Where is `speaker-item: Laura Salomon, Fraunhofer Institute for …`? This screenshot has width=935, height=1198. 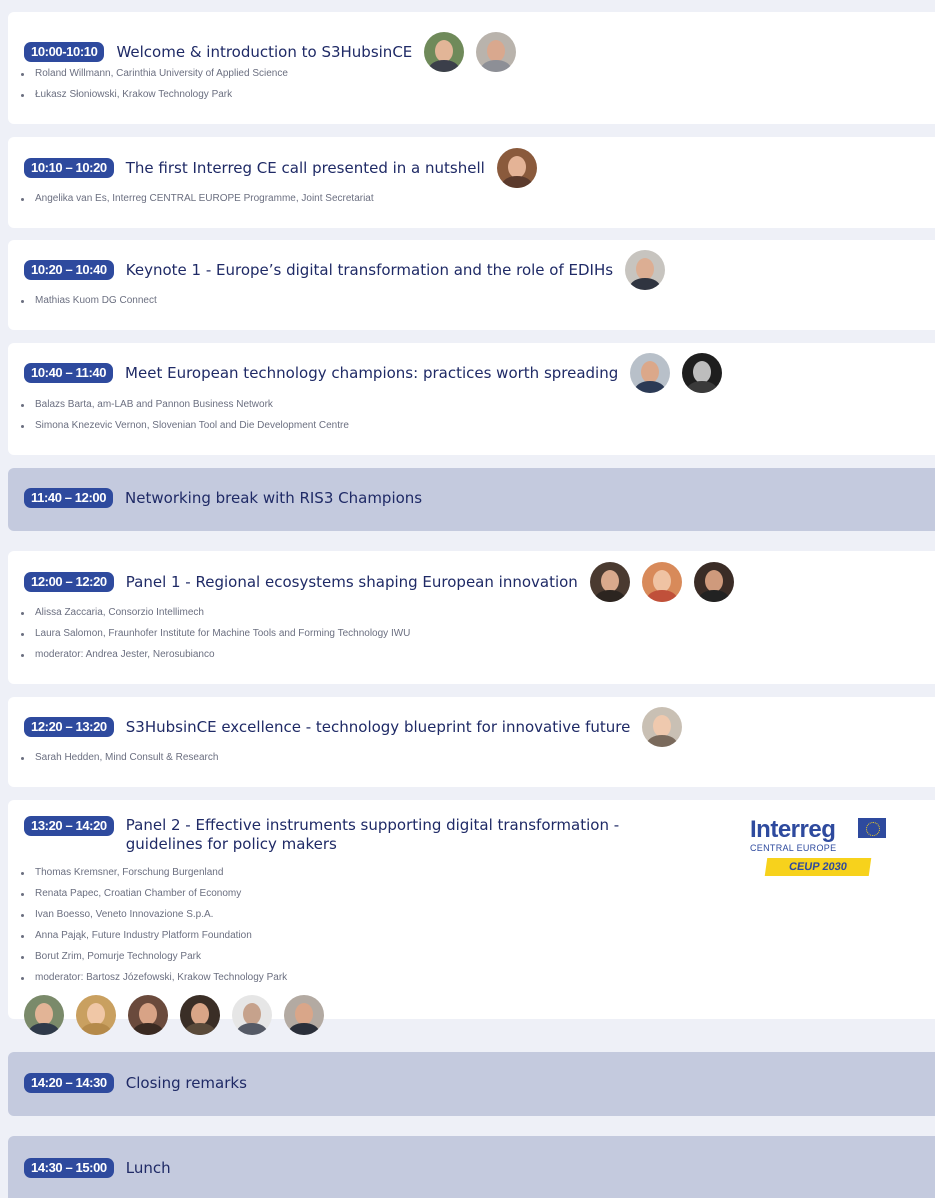 speaker-item: Laura Salomon, Fraunhofer Institute for … is located at coordinates (214, 633).